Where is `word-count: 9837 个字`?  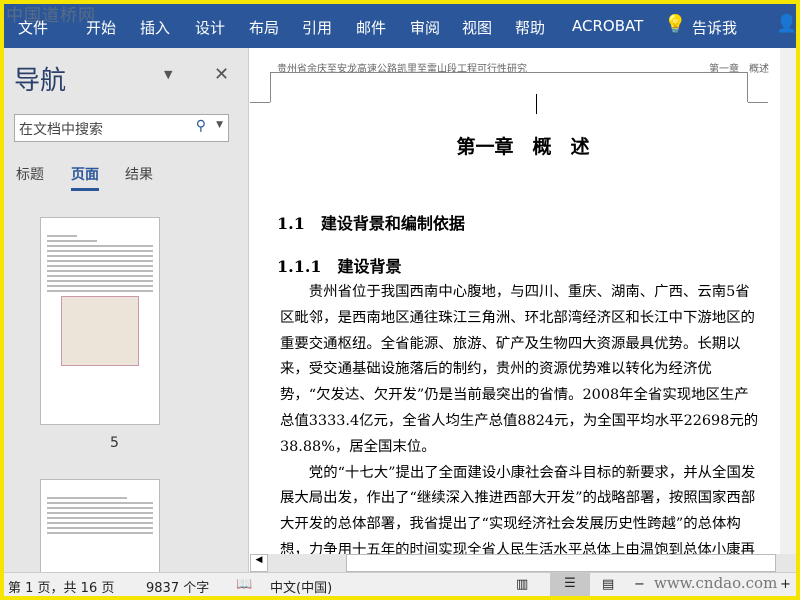 word-count: 9837 个字 is located at coordinates (177, 586).